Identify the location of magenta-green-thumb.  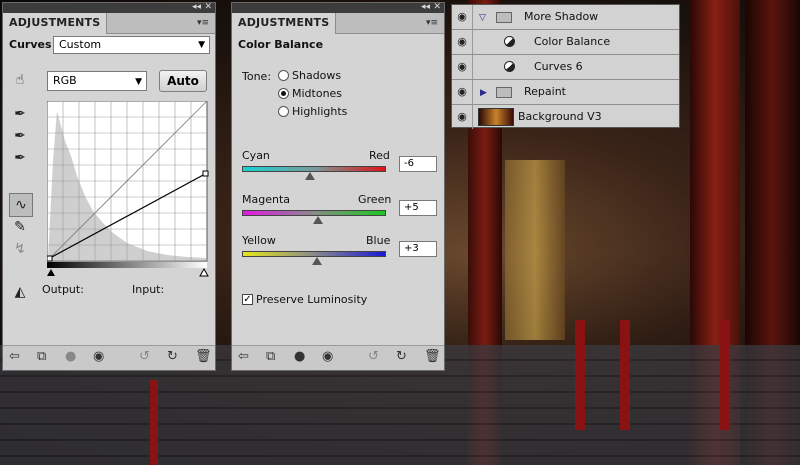
(318, 220).